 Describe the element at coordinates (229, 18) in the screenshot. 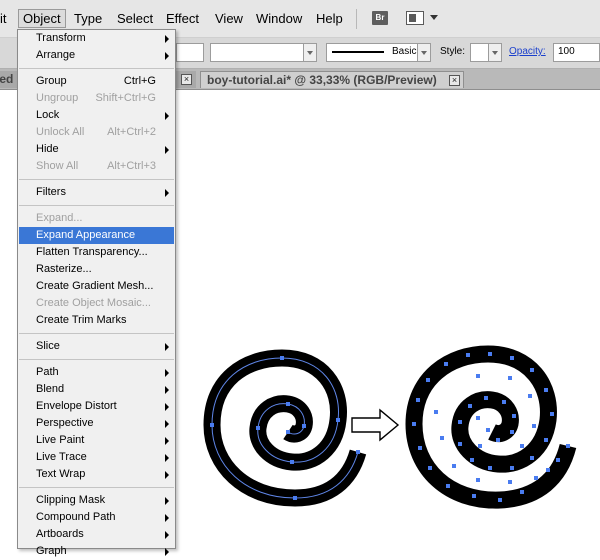

I see `menu-view: View` at that location.